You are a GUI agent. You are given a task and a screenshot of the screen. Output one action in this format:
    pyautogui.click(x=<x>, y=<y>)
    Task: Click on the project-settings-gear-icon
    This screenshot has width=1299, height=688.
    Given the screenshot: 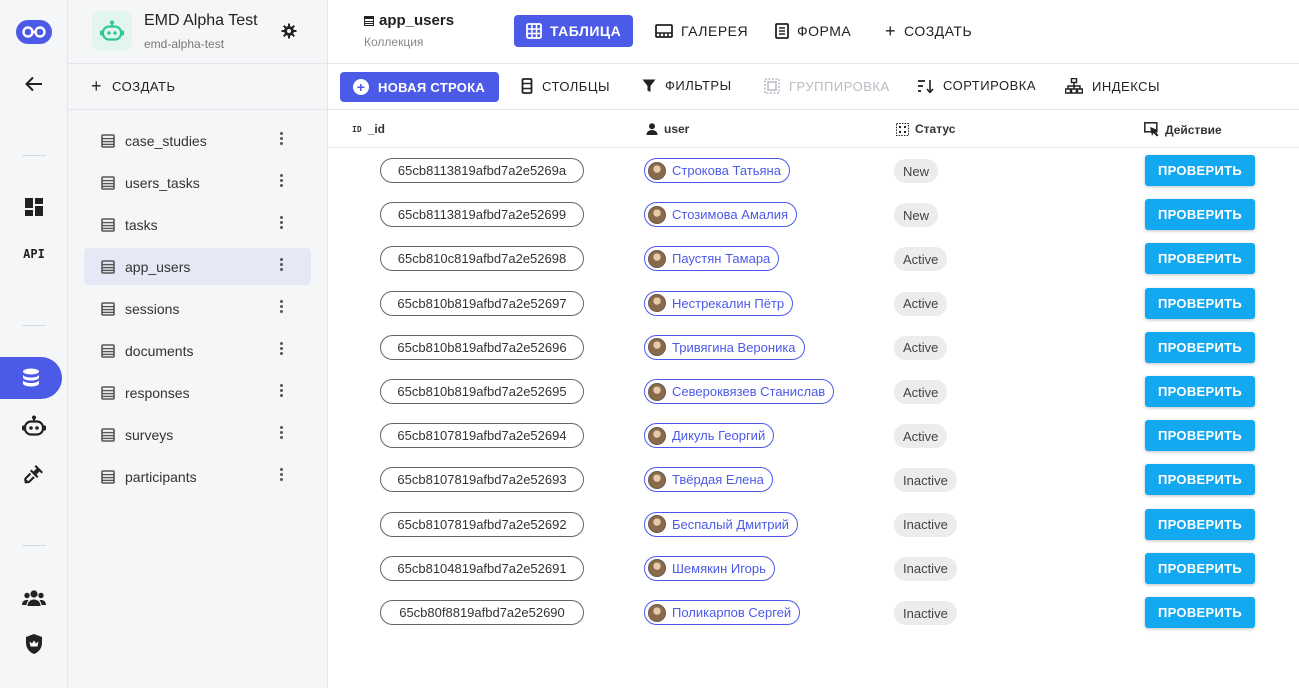 What is the action you would take?
    pyautogui.click(x=289, y=33)
    